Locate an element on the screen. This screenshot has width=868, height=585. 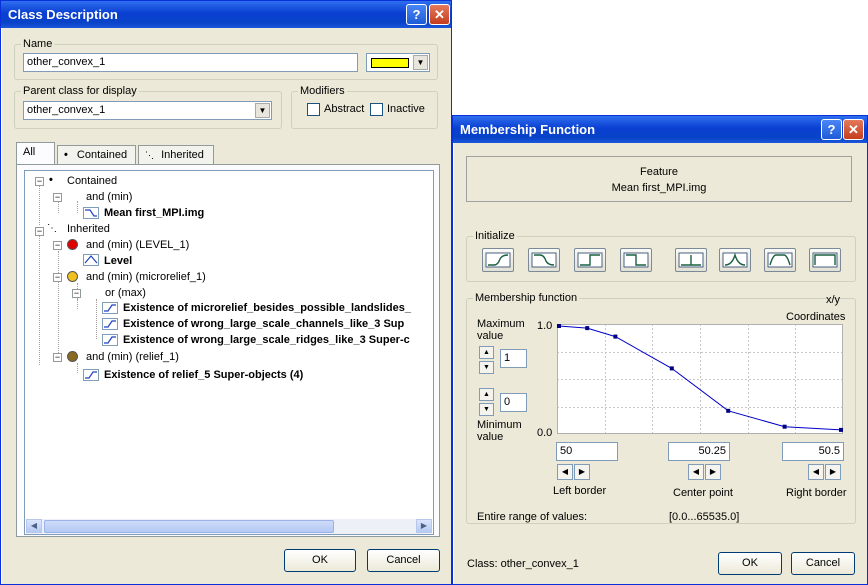
y-max-tick: 1.0 is located at coordinates (545, 326).